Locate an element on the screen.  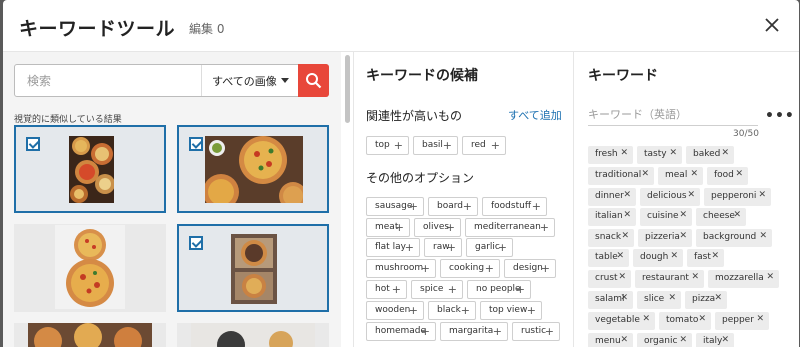
chip-label: mushroom is located at coordinates (399, 268).